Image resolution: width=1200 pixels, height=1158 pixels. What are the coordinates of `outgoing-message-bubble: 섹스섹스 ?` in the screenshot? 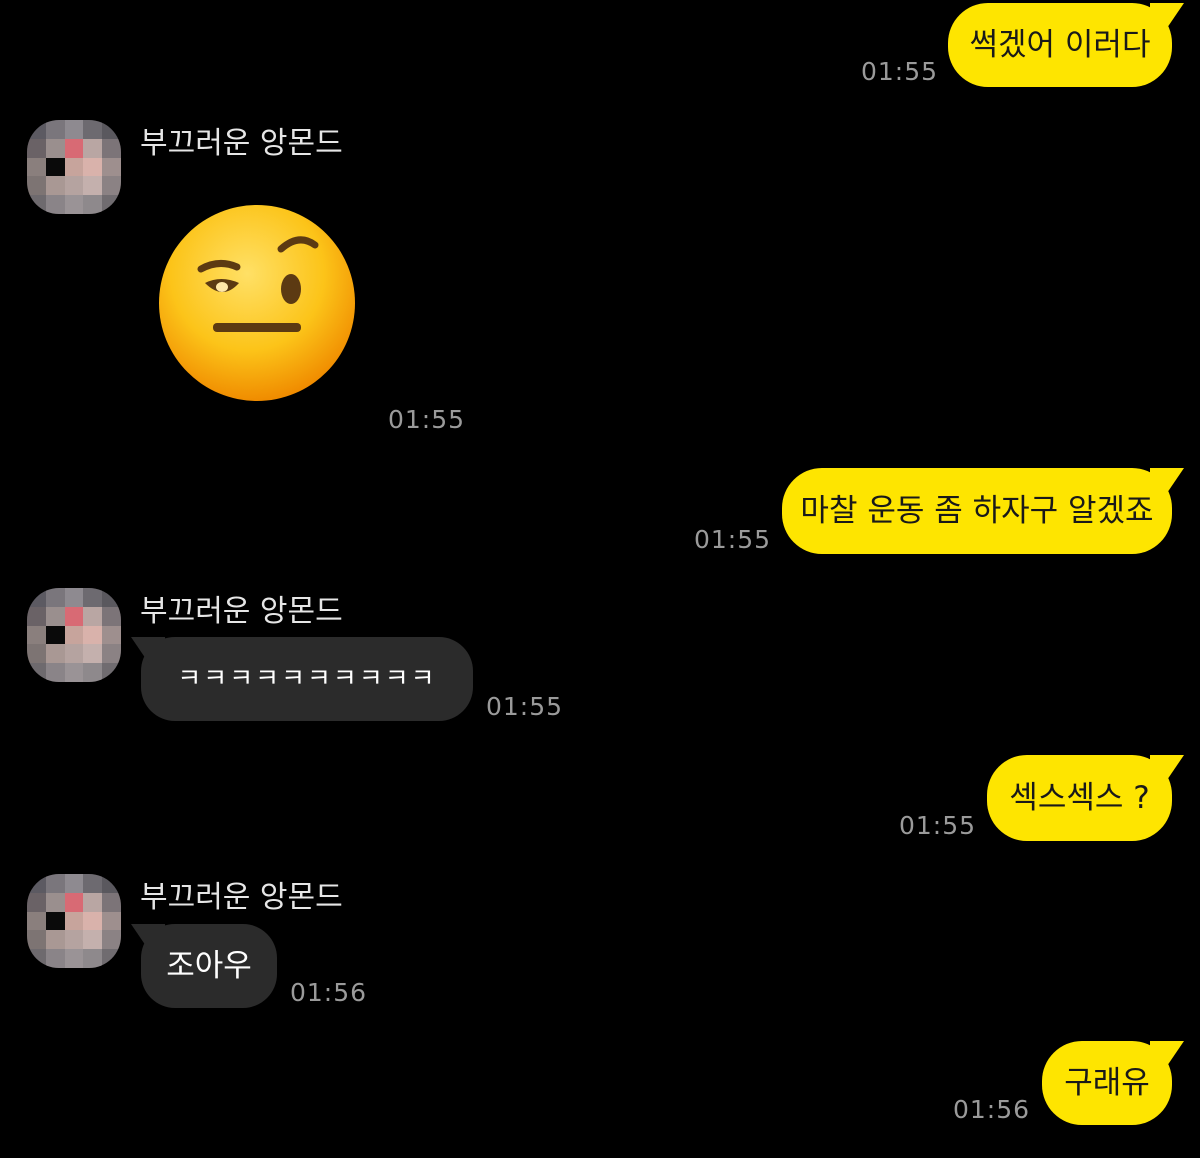 It's located at (1085, 798).